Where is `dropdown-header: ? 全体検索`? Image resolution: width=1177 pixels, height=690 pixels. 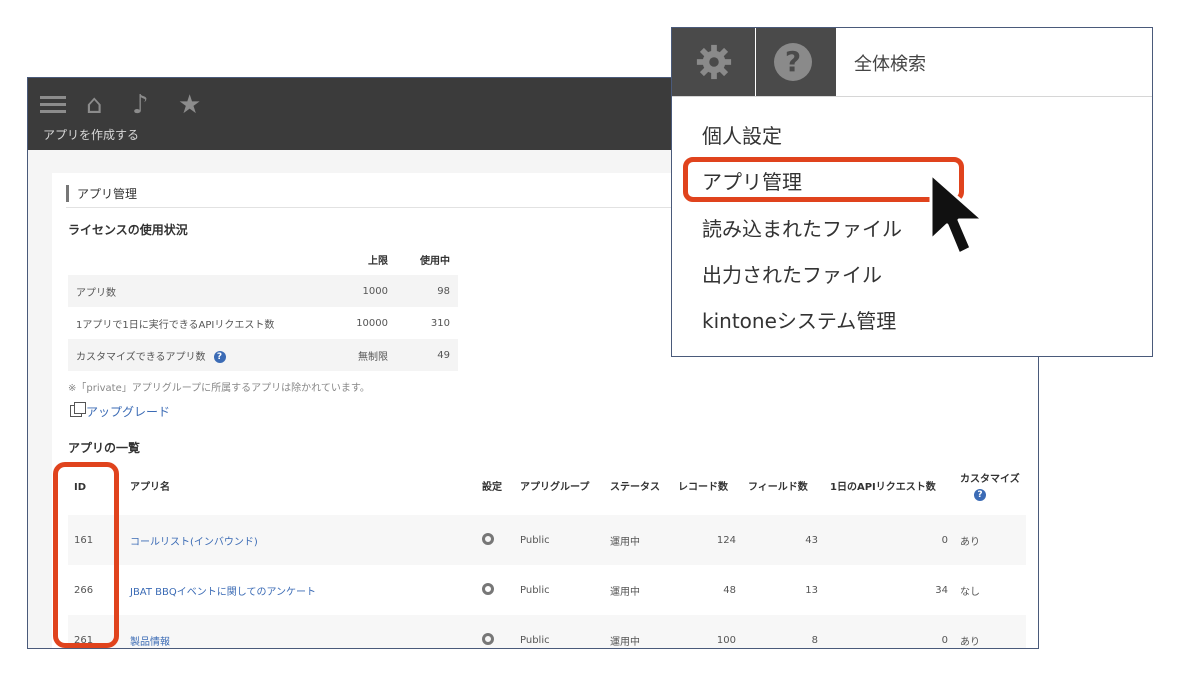 dropdown-header: ? 全体検索 is located at coordinates (912, 62).